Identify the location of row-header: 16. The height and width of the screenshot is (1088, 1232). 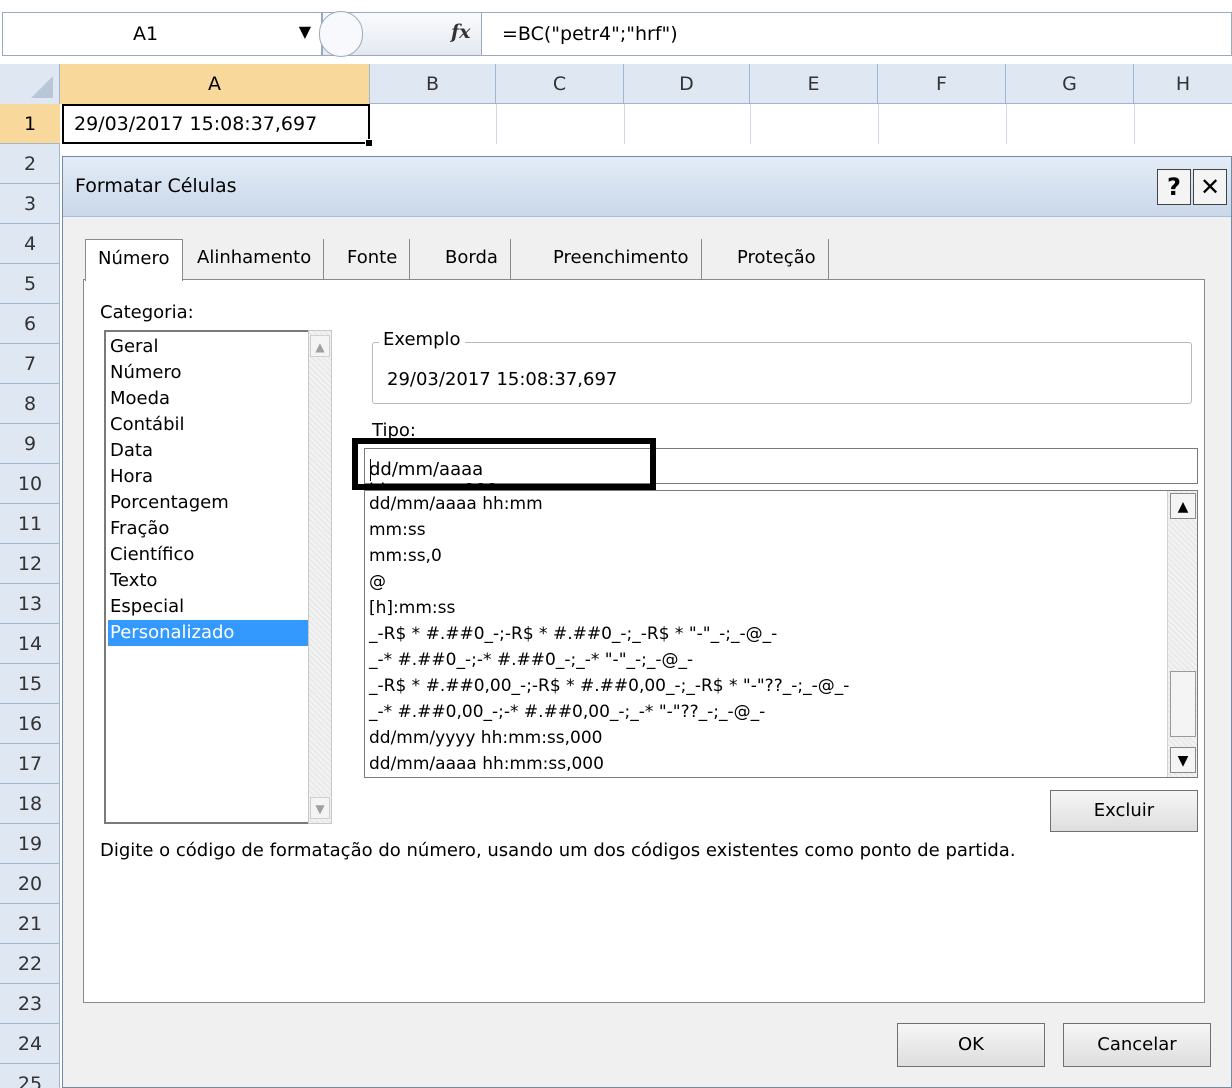
(30, 724).